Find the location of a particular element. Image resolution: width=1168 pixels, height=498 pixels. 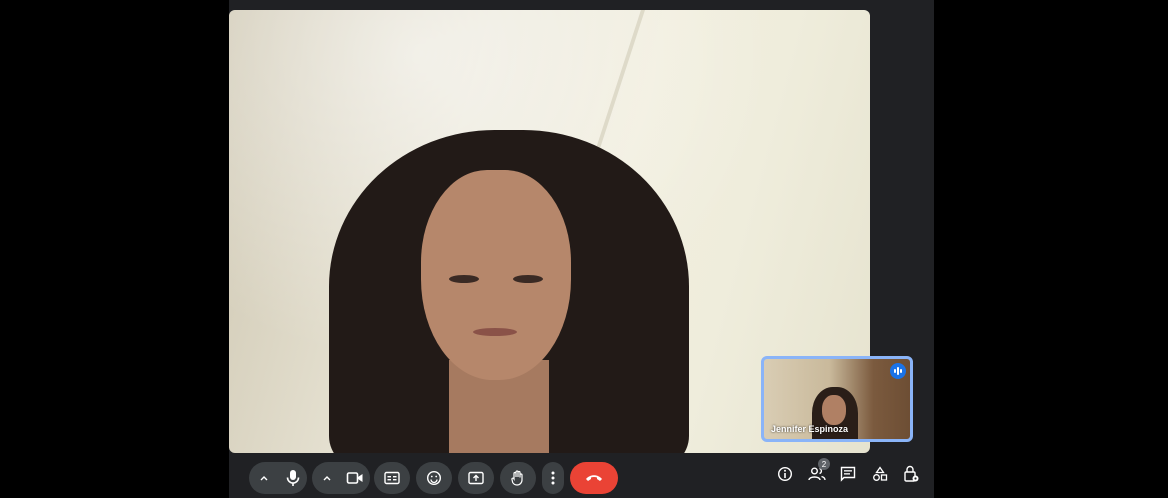

more-options-icon is located at coordinates (553, 478).